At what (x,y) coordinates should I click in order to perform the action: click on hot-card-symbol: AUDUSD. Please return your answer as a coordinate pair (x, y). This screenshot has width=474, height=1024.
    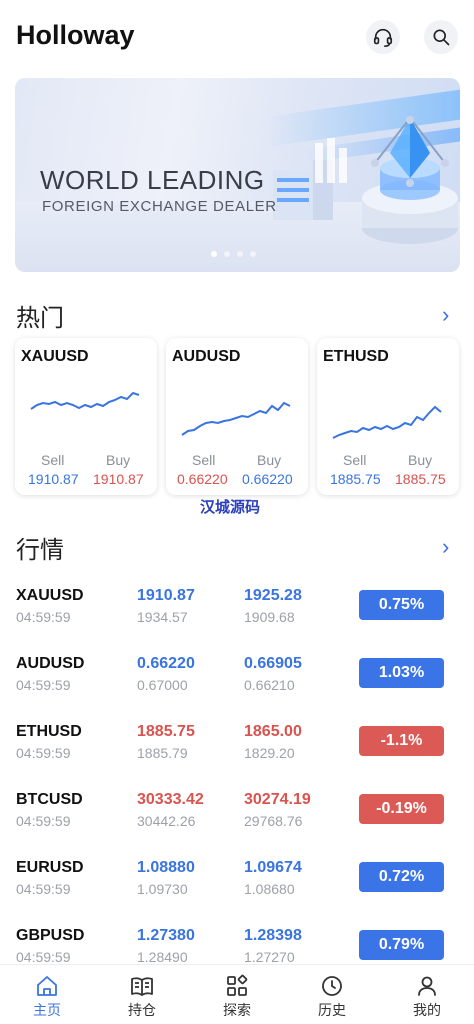
    Looking at the image, I should click on (206, 356).